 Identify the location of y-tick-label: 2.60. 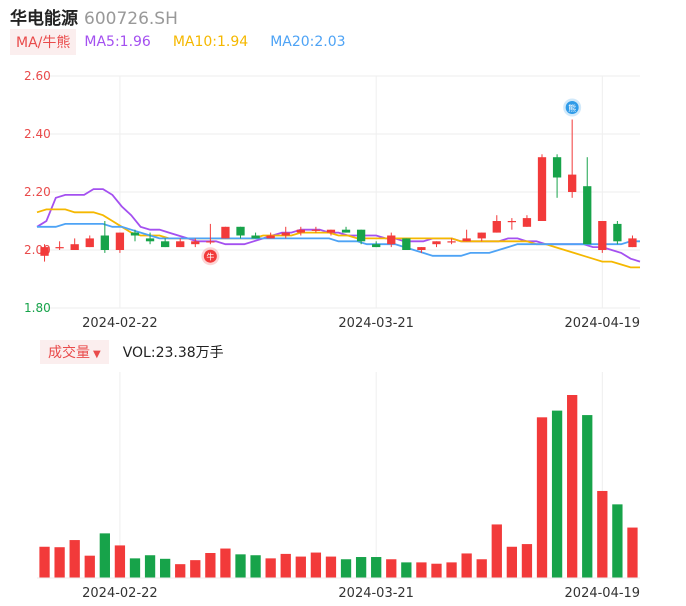
(37, 76).